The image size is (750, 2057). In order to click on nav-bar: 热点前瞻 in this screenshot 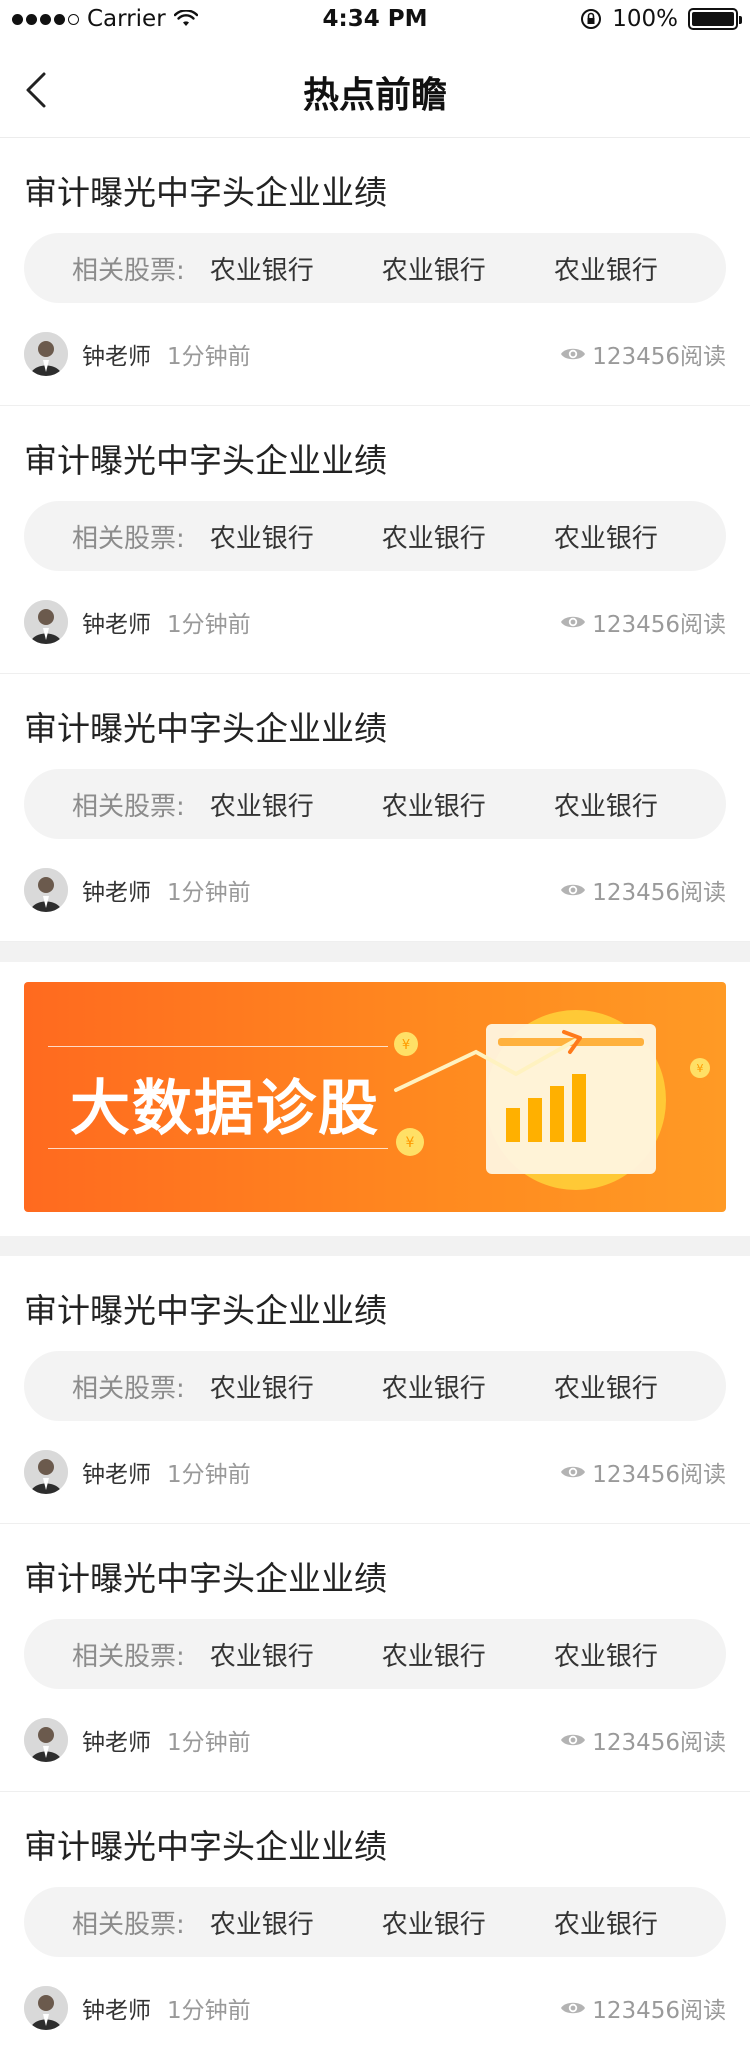, I will do `click(375, 89)`.